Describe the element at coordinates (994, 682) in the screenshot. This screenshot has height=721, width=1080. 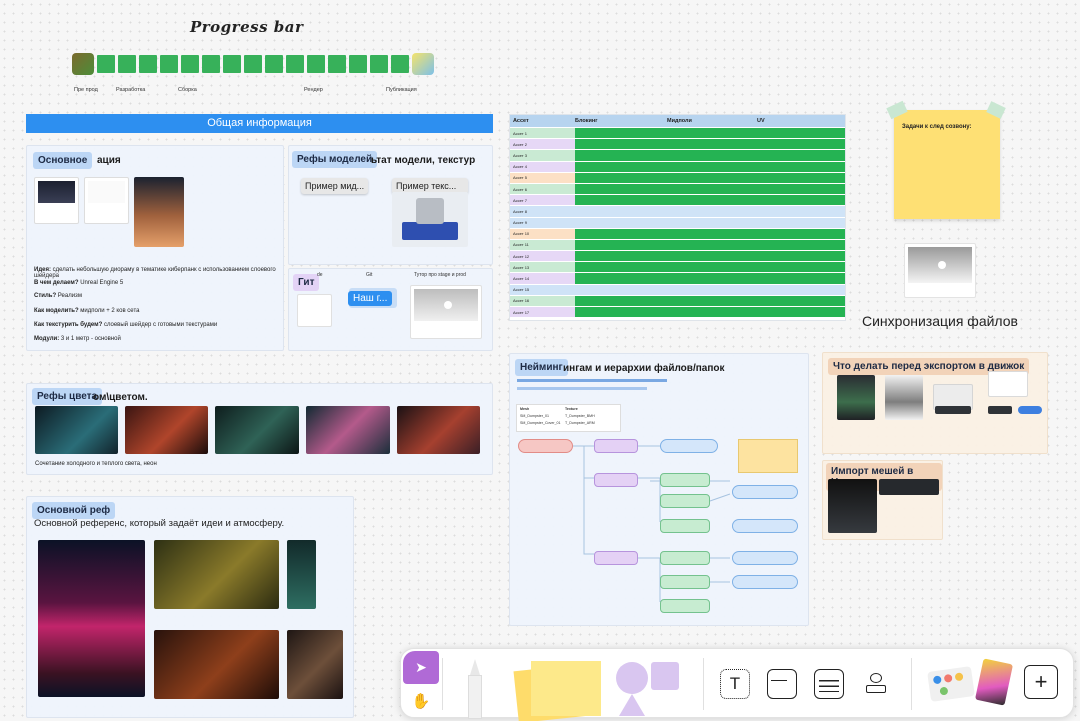
I see `sticker-pack-icon` at that location.